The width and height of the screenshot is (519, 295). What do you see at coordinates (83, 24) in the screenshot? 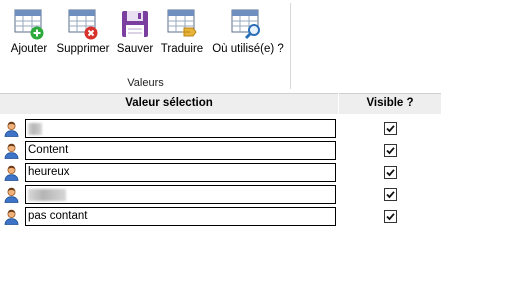
I see `table-delete-icon` at bounding box center [83, 24].